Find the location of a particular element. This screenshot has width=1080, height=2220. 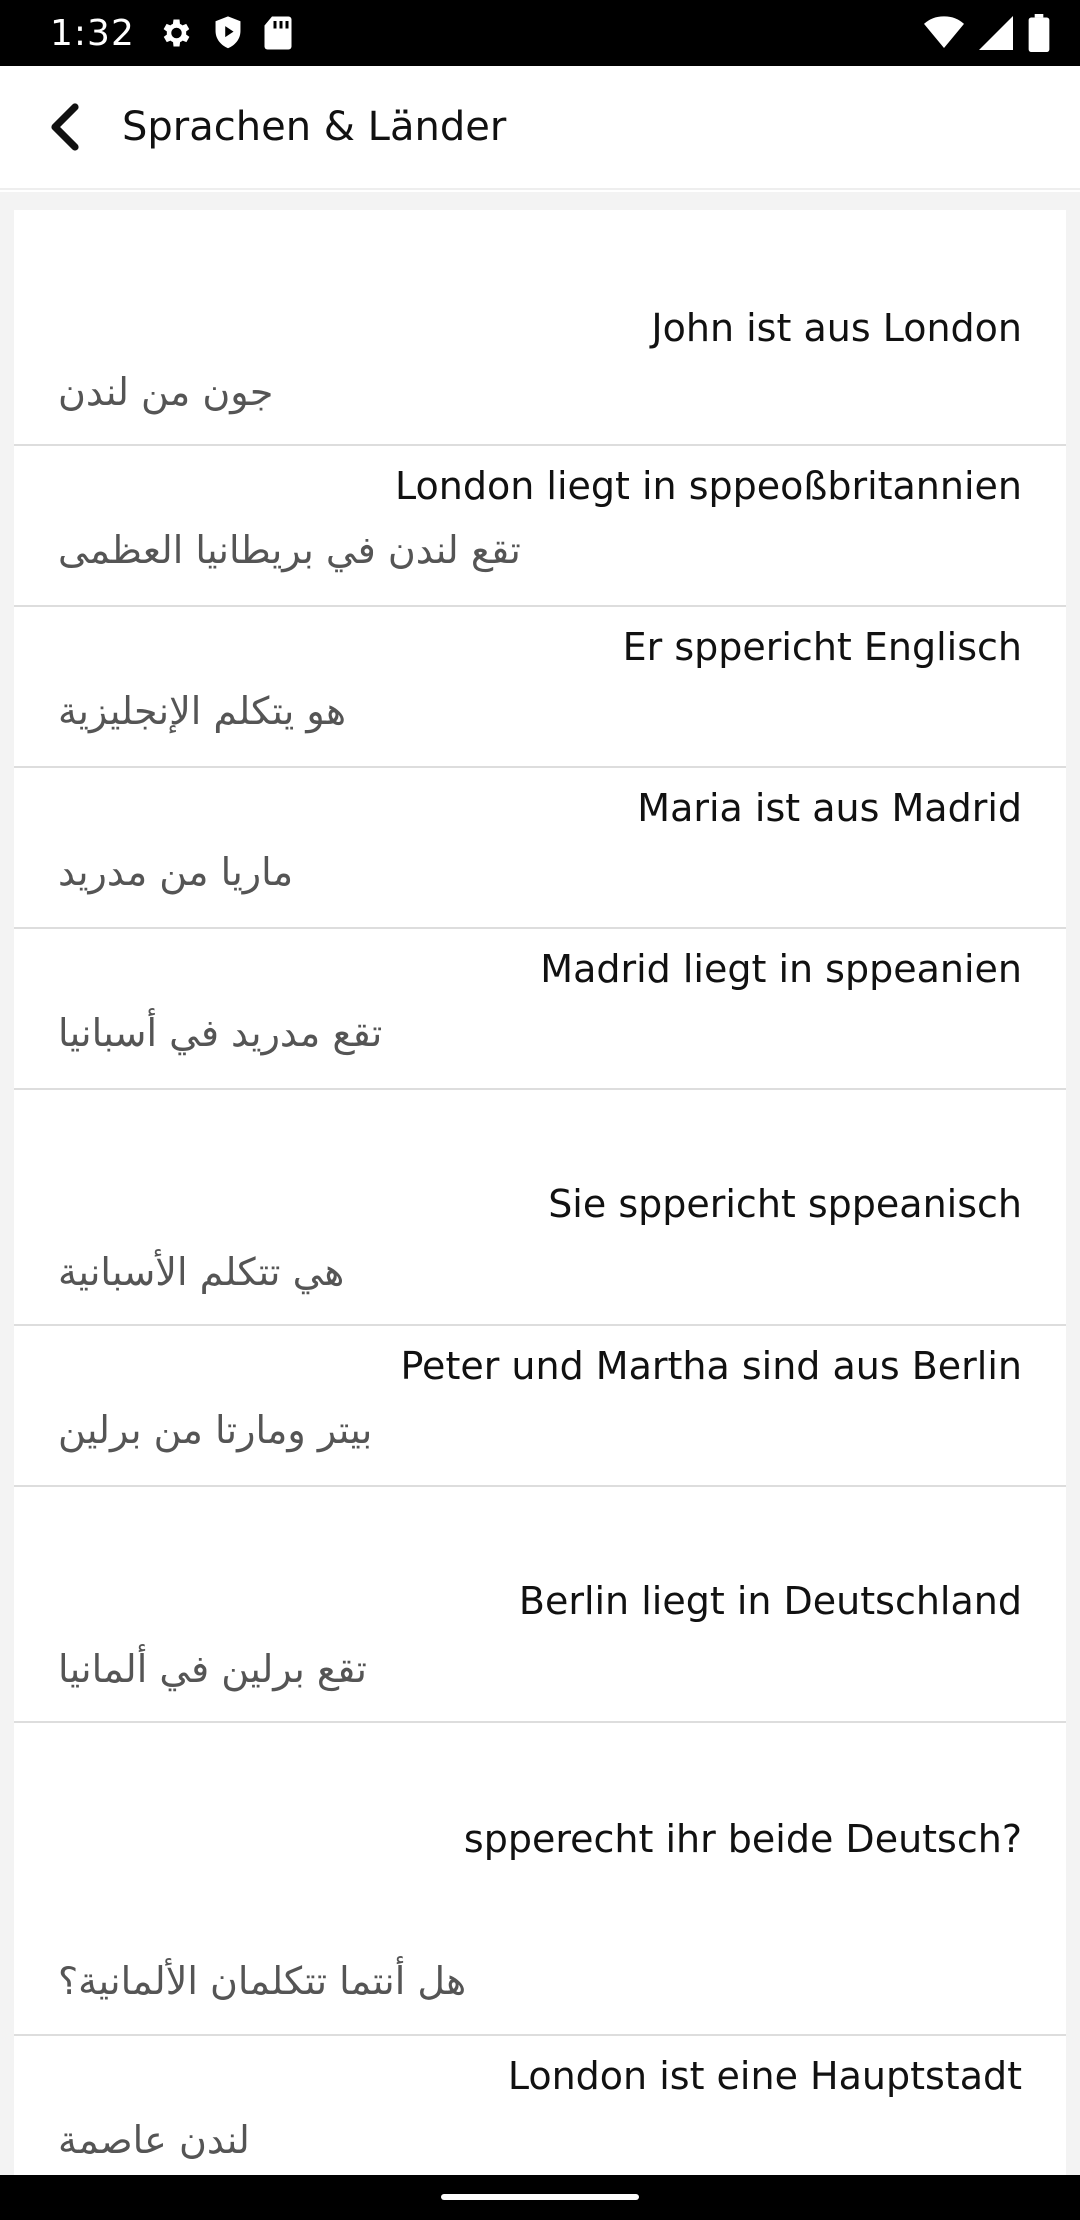

navigation-bar is located at coordinates (540, 2197).